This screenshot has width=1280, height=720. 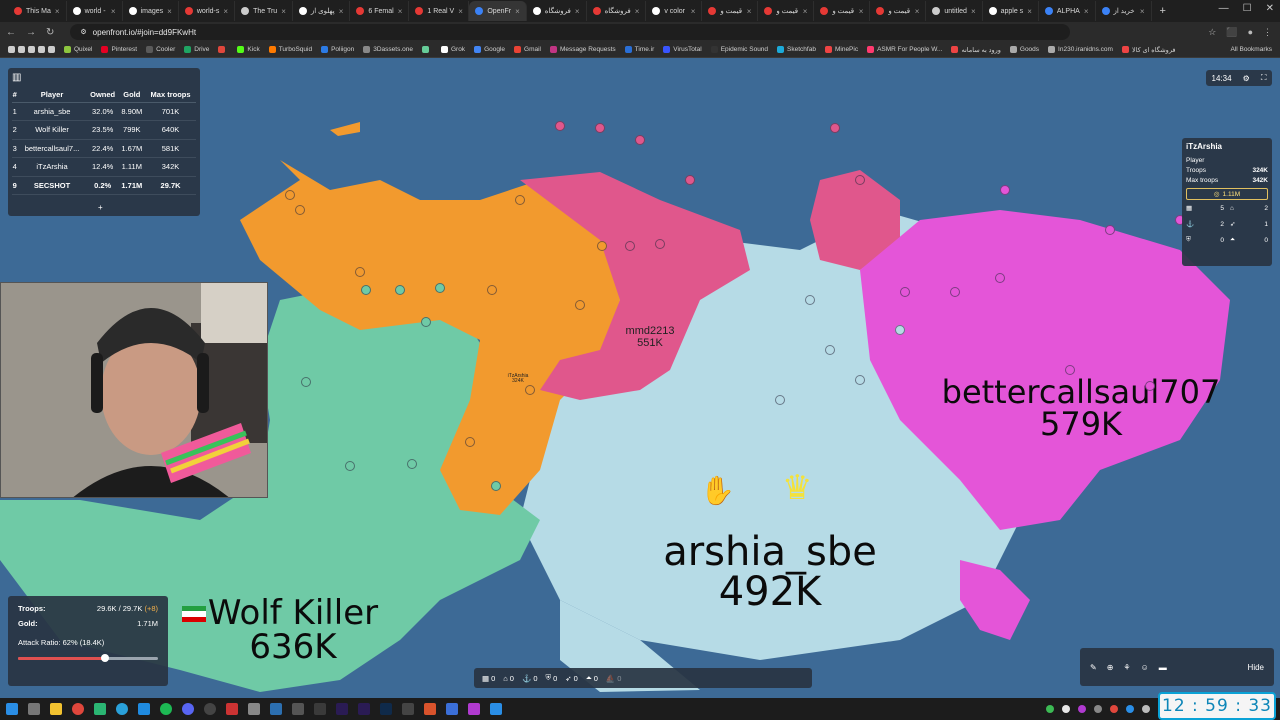 What do you see at coordinates (954, 11) in the screenshot?
I see `browser-tab: untitled ×` at bounding box center [954, 11].